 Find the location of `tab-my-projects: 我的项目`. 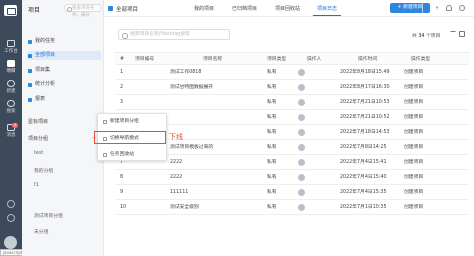

tab-my-projects: 我的项目 is located at coordinates (204, 8).